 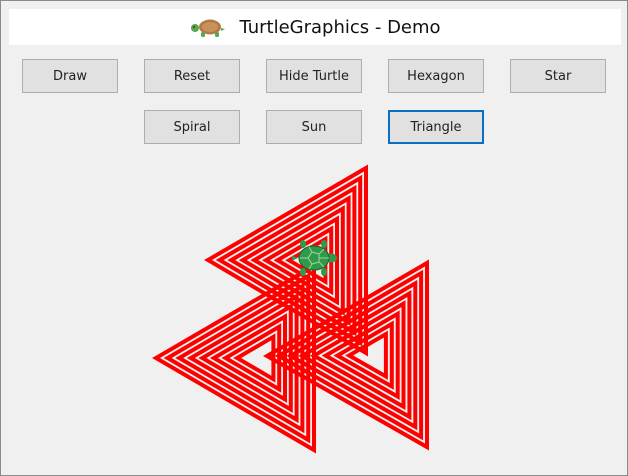 What do you see at coordinates (192, 127) in the screenshot?
I see `spiral-button: Spiral` at bounding box center [192, 127].